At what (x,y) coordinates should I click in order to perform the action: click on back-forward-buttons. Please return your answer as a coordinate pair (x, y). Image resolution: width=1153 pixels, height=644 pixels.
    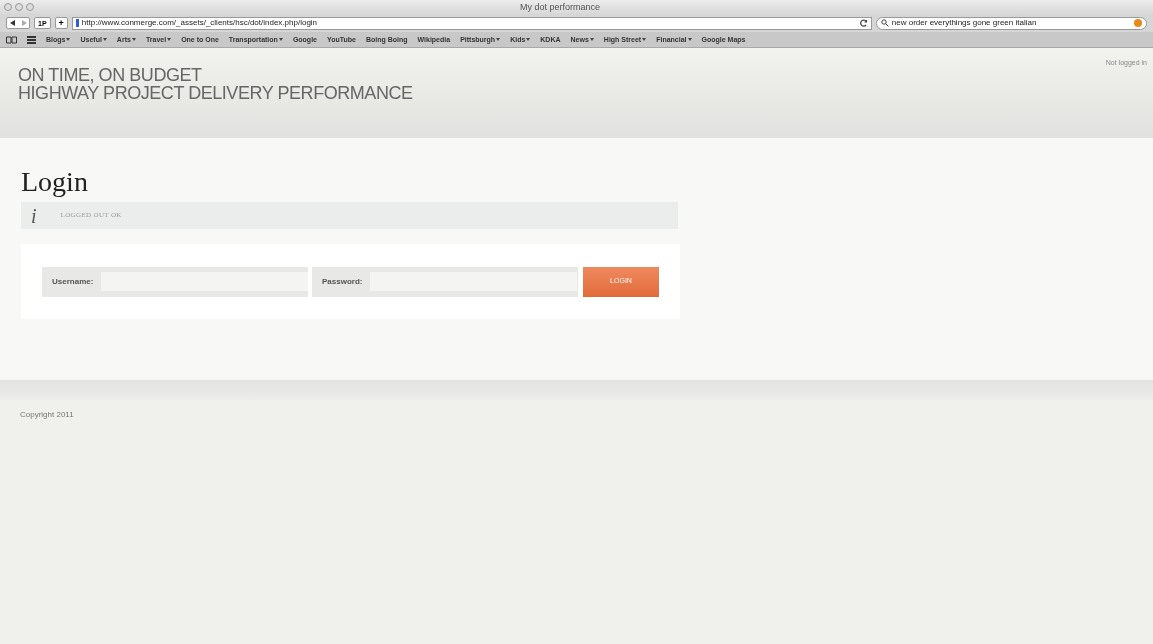
    Looking at the image, I should click on (18, 23).